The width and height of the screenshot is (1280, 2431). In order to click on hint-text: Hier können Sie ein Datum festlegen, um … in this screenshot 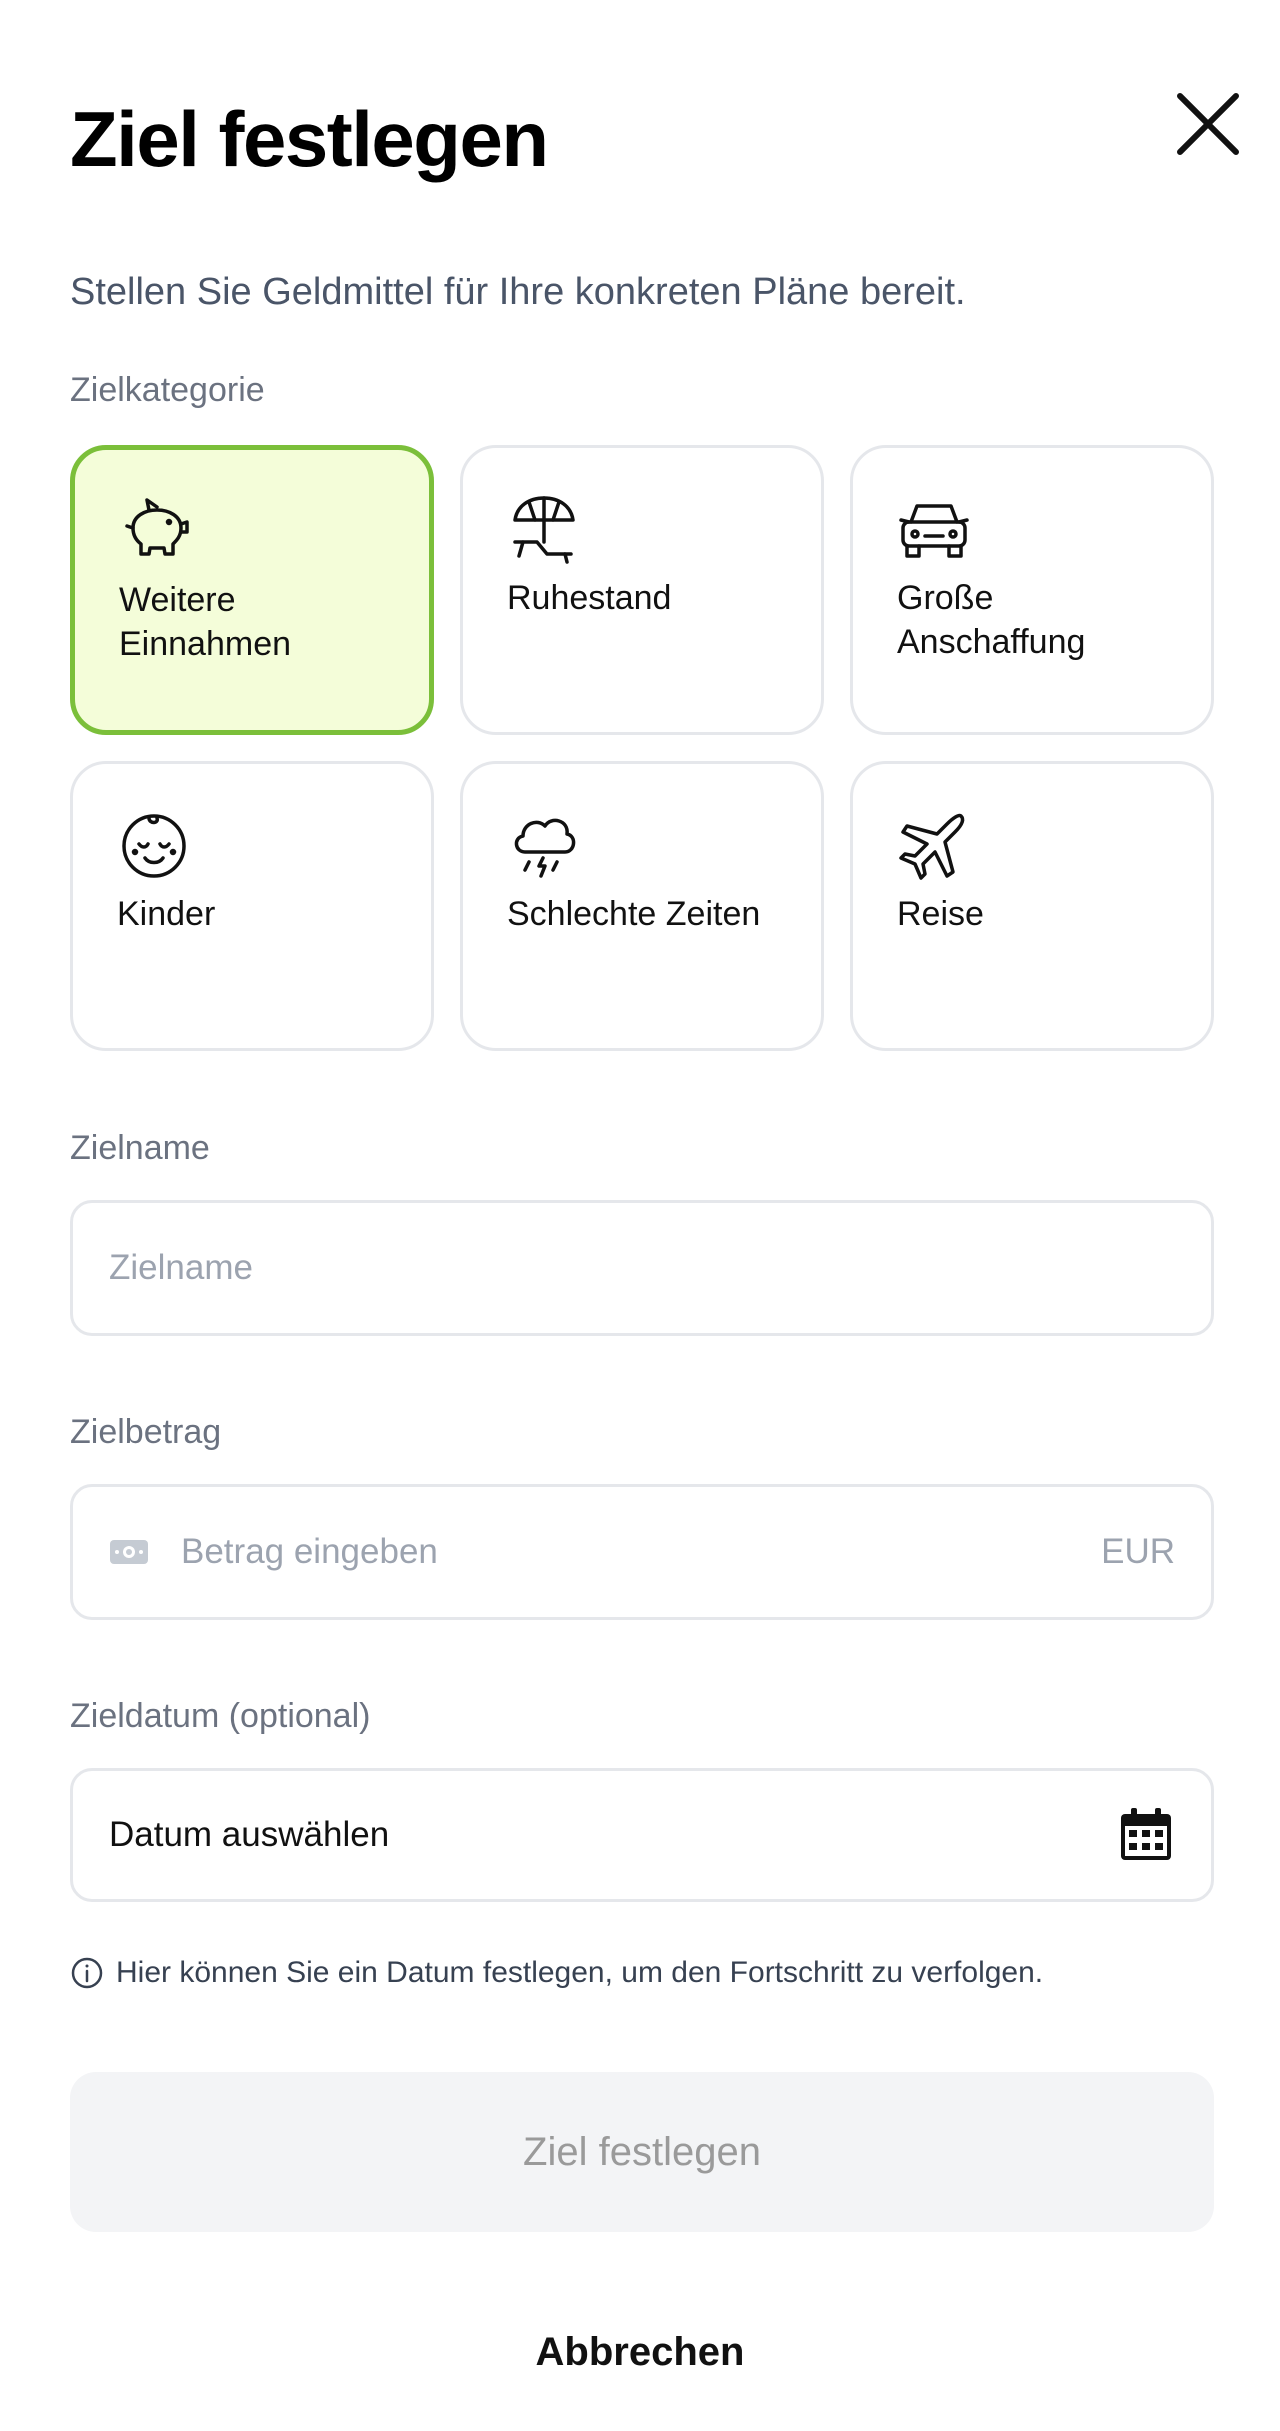, I will do `click(580, 1972)`.